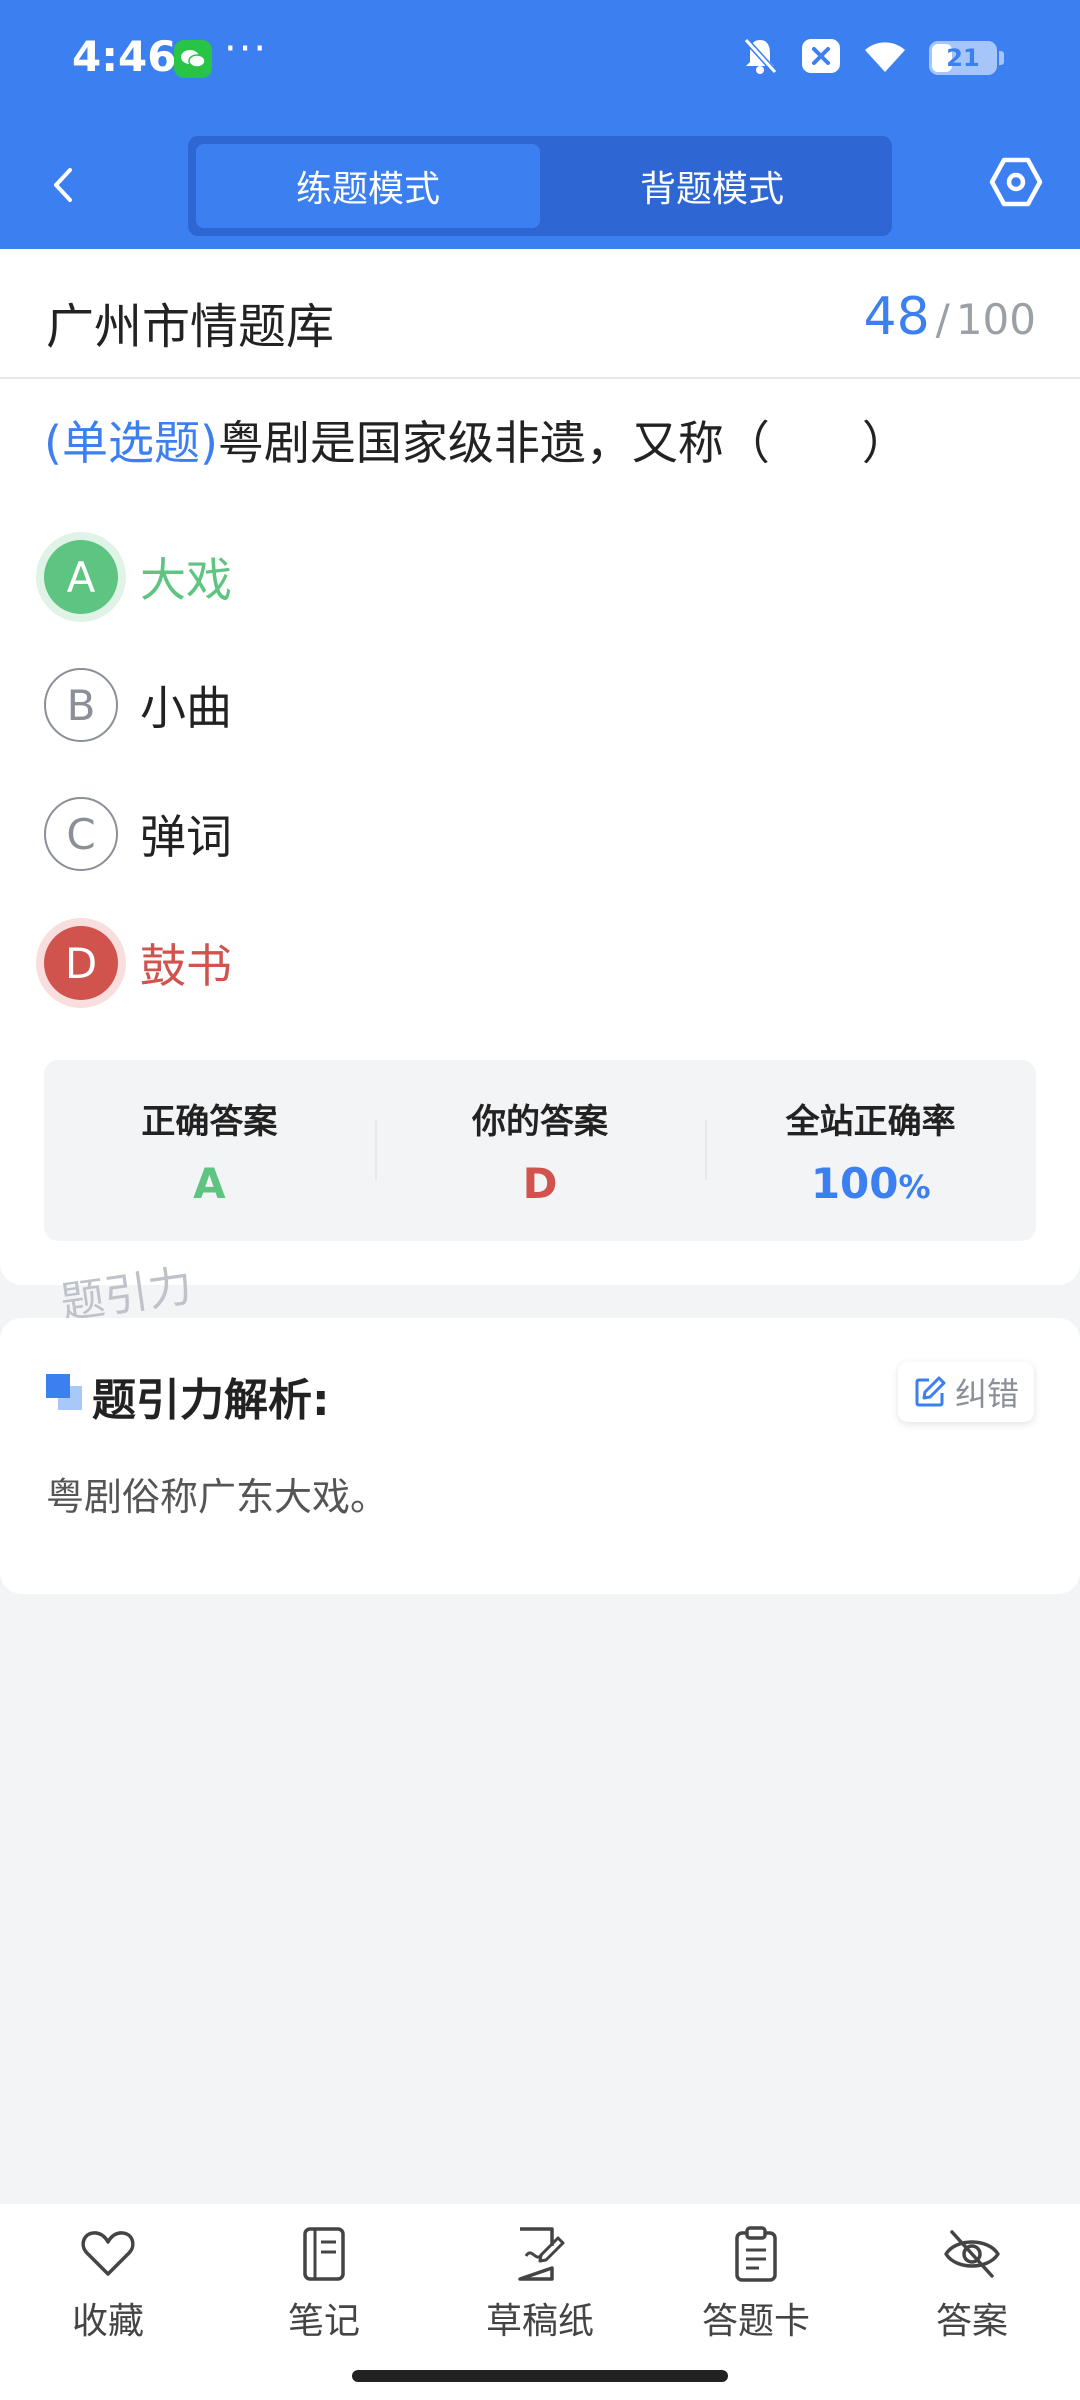 This screenshot has width=1080, height=2400. Describe the element at coordinates (540, 1183) in the screenshot. I see `your-answer-value: D` at that location.